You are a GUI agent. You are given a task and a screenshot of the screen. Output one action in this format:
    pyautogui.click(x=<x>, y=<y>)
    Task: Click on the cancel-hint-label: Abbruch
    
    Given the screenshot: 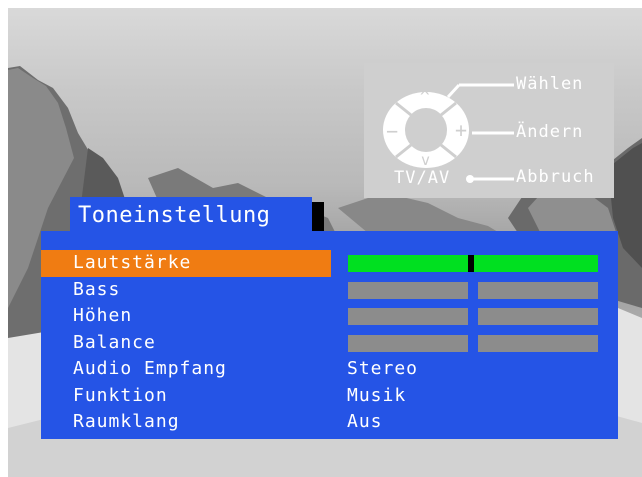 What is the action you would take?
    pyautogui.click(x=555, y=177)
    